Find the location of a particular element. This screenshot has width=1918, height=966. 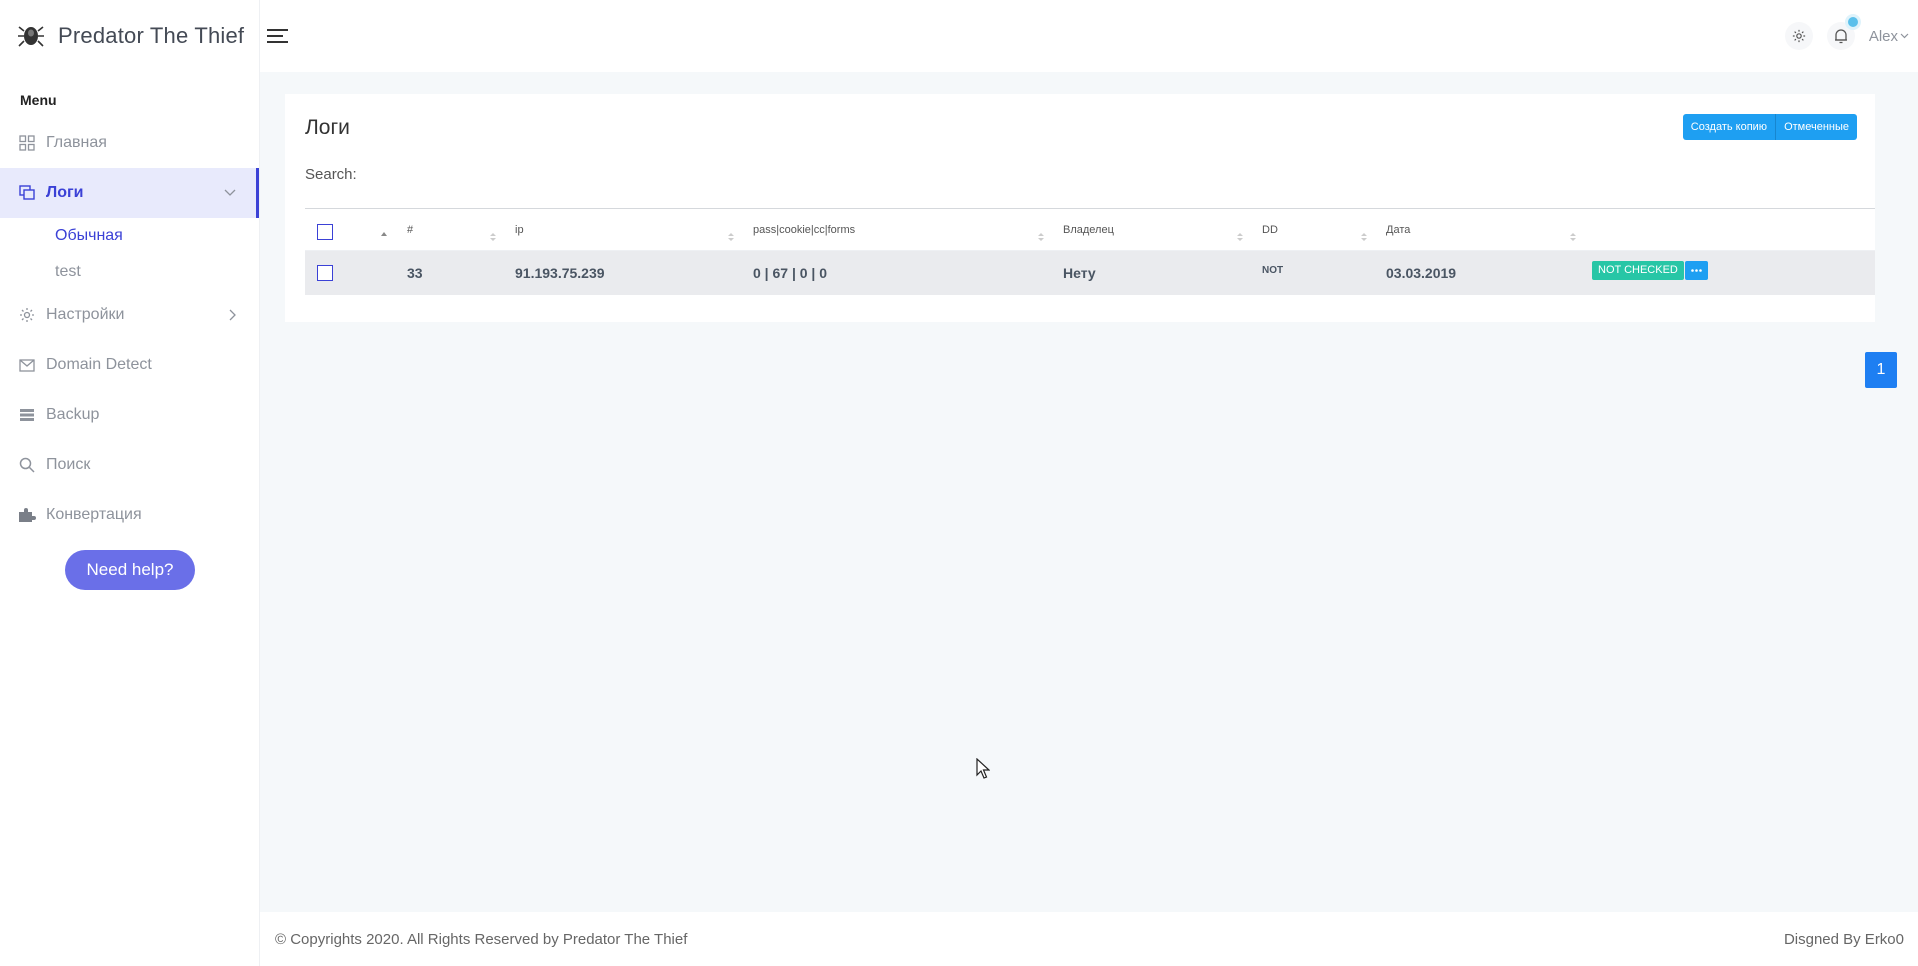

column-header-owner: Владелец is located at coordinates (1088, 230).